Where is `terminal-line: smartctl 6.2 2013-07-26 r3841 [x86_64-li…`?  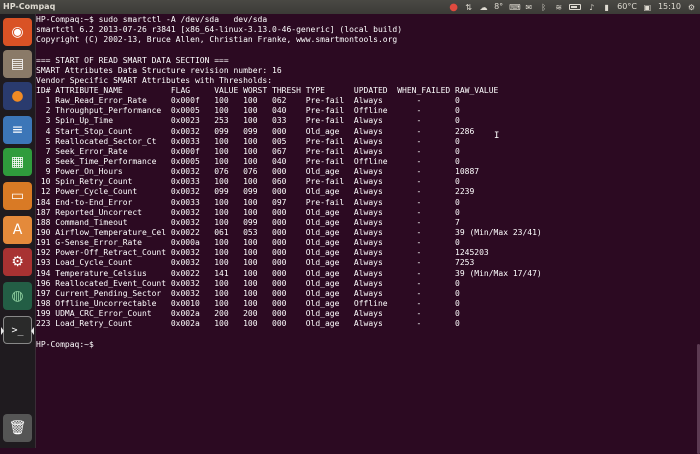 terminal-line: smartctl 6.2 2013-07-26 r3841 [x86_64-li… is located at coordinates (219, 30).